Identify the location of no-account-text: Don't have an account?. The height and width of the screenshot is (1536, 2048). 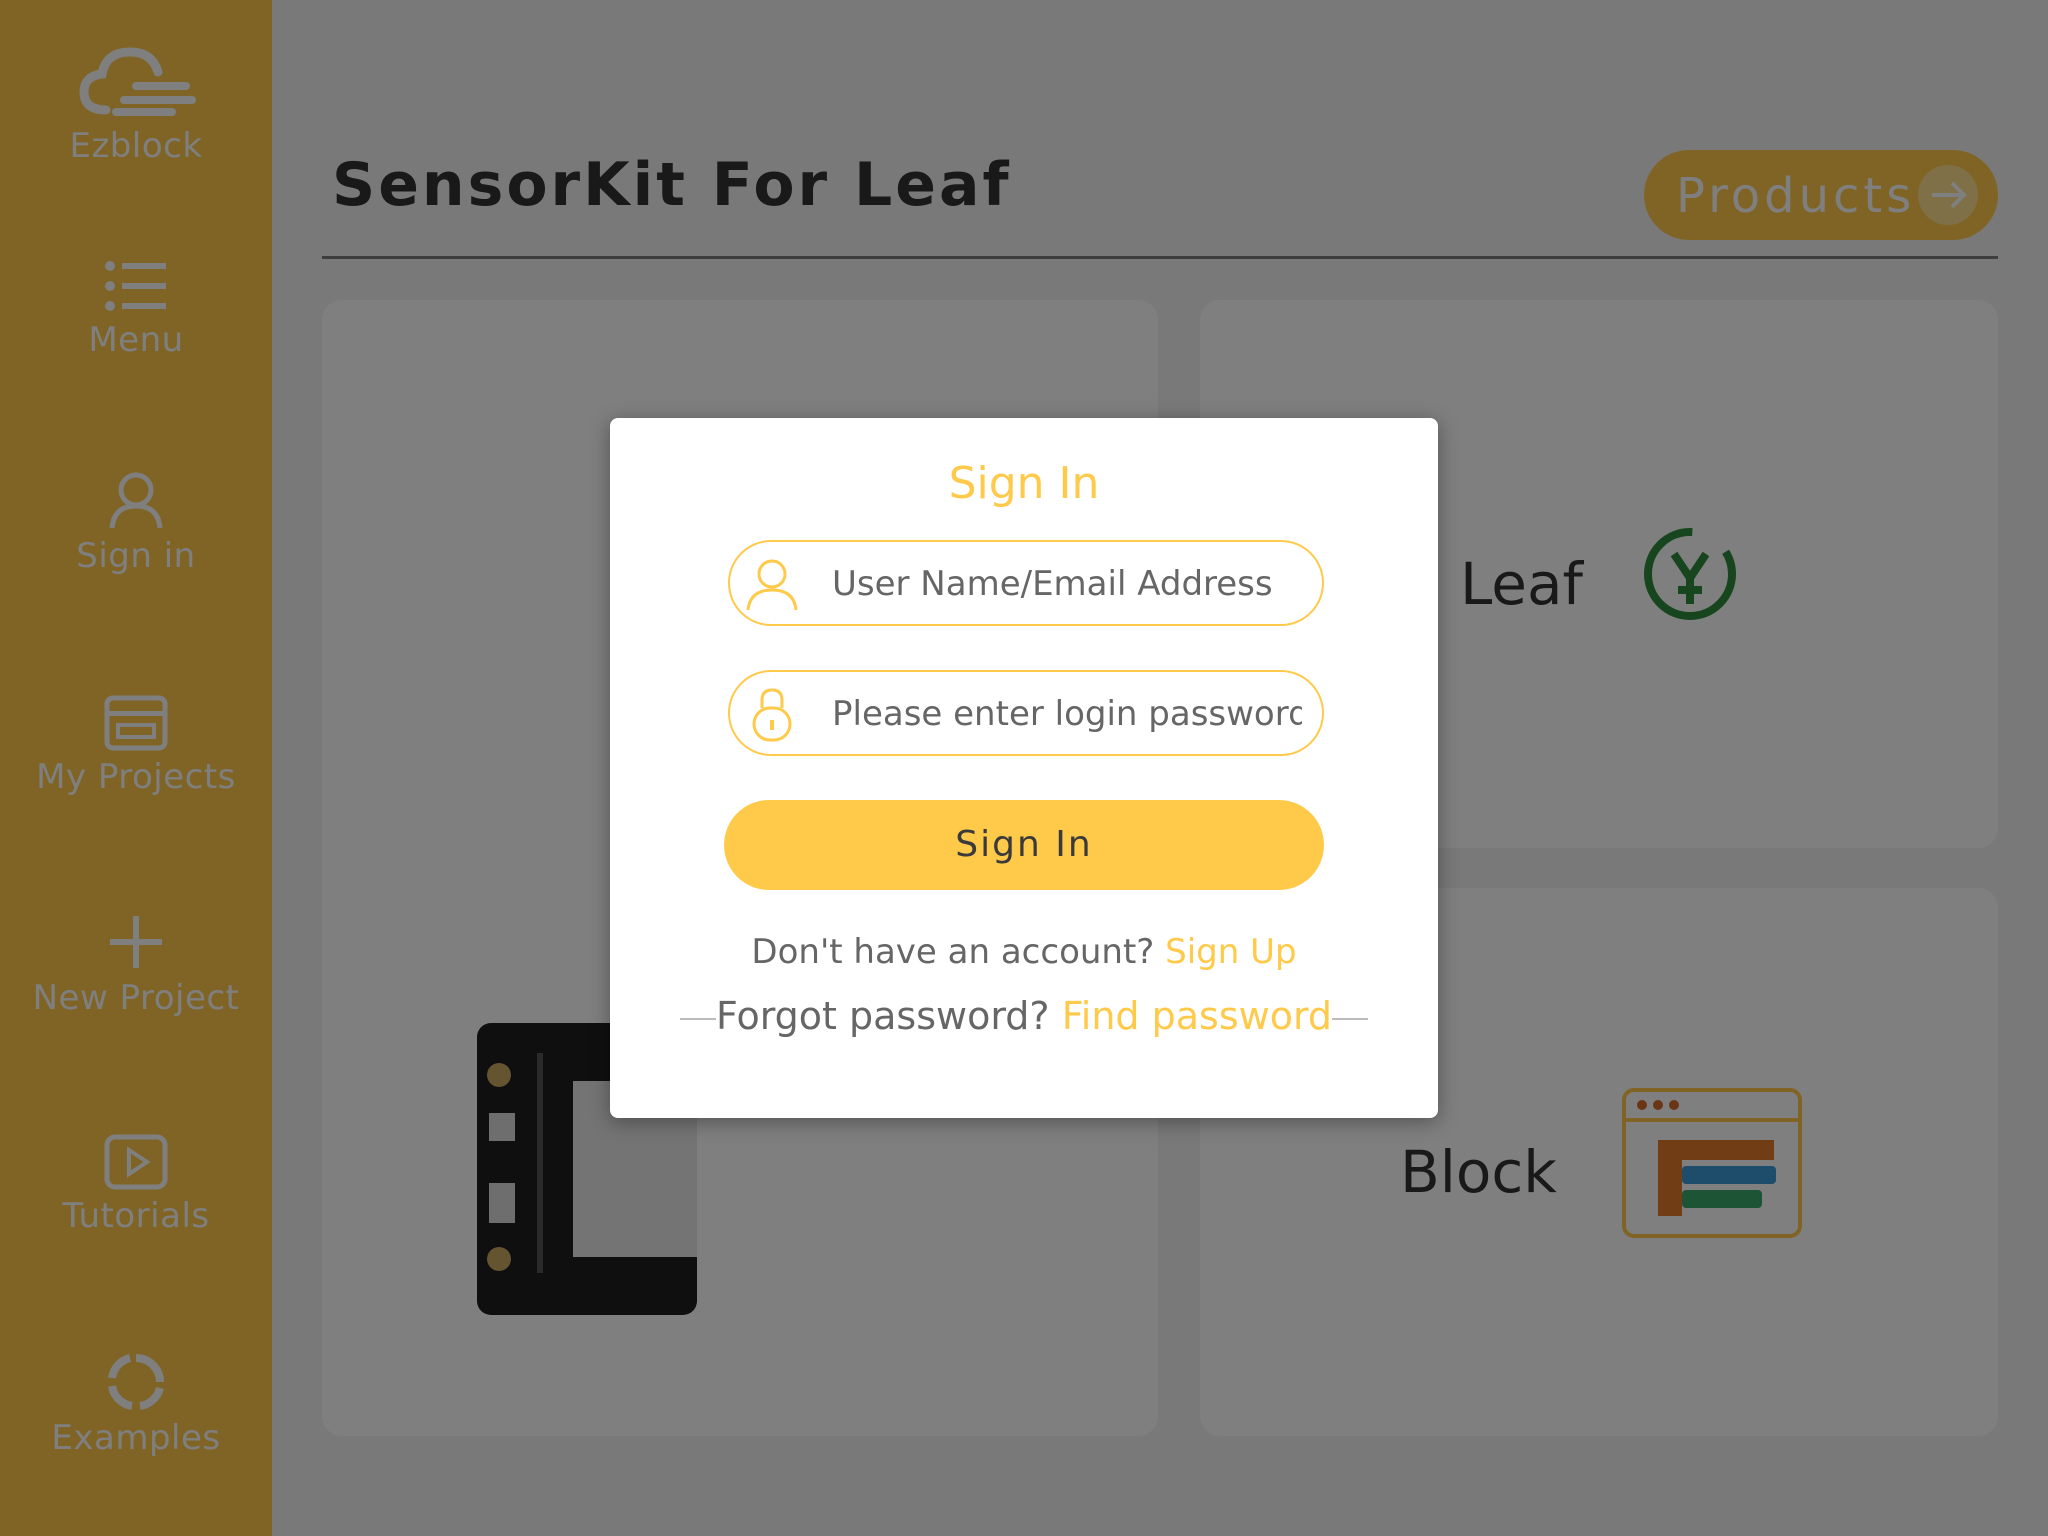
(953, 952).